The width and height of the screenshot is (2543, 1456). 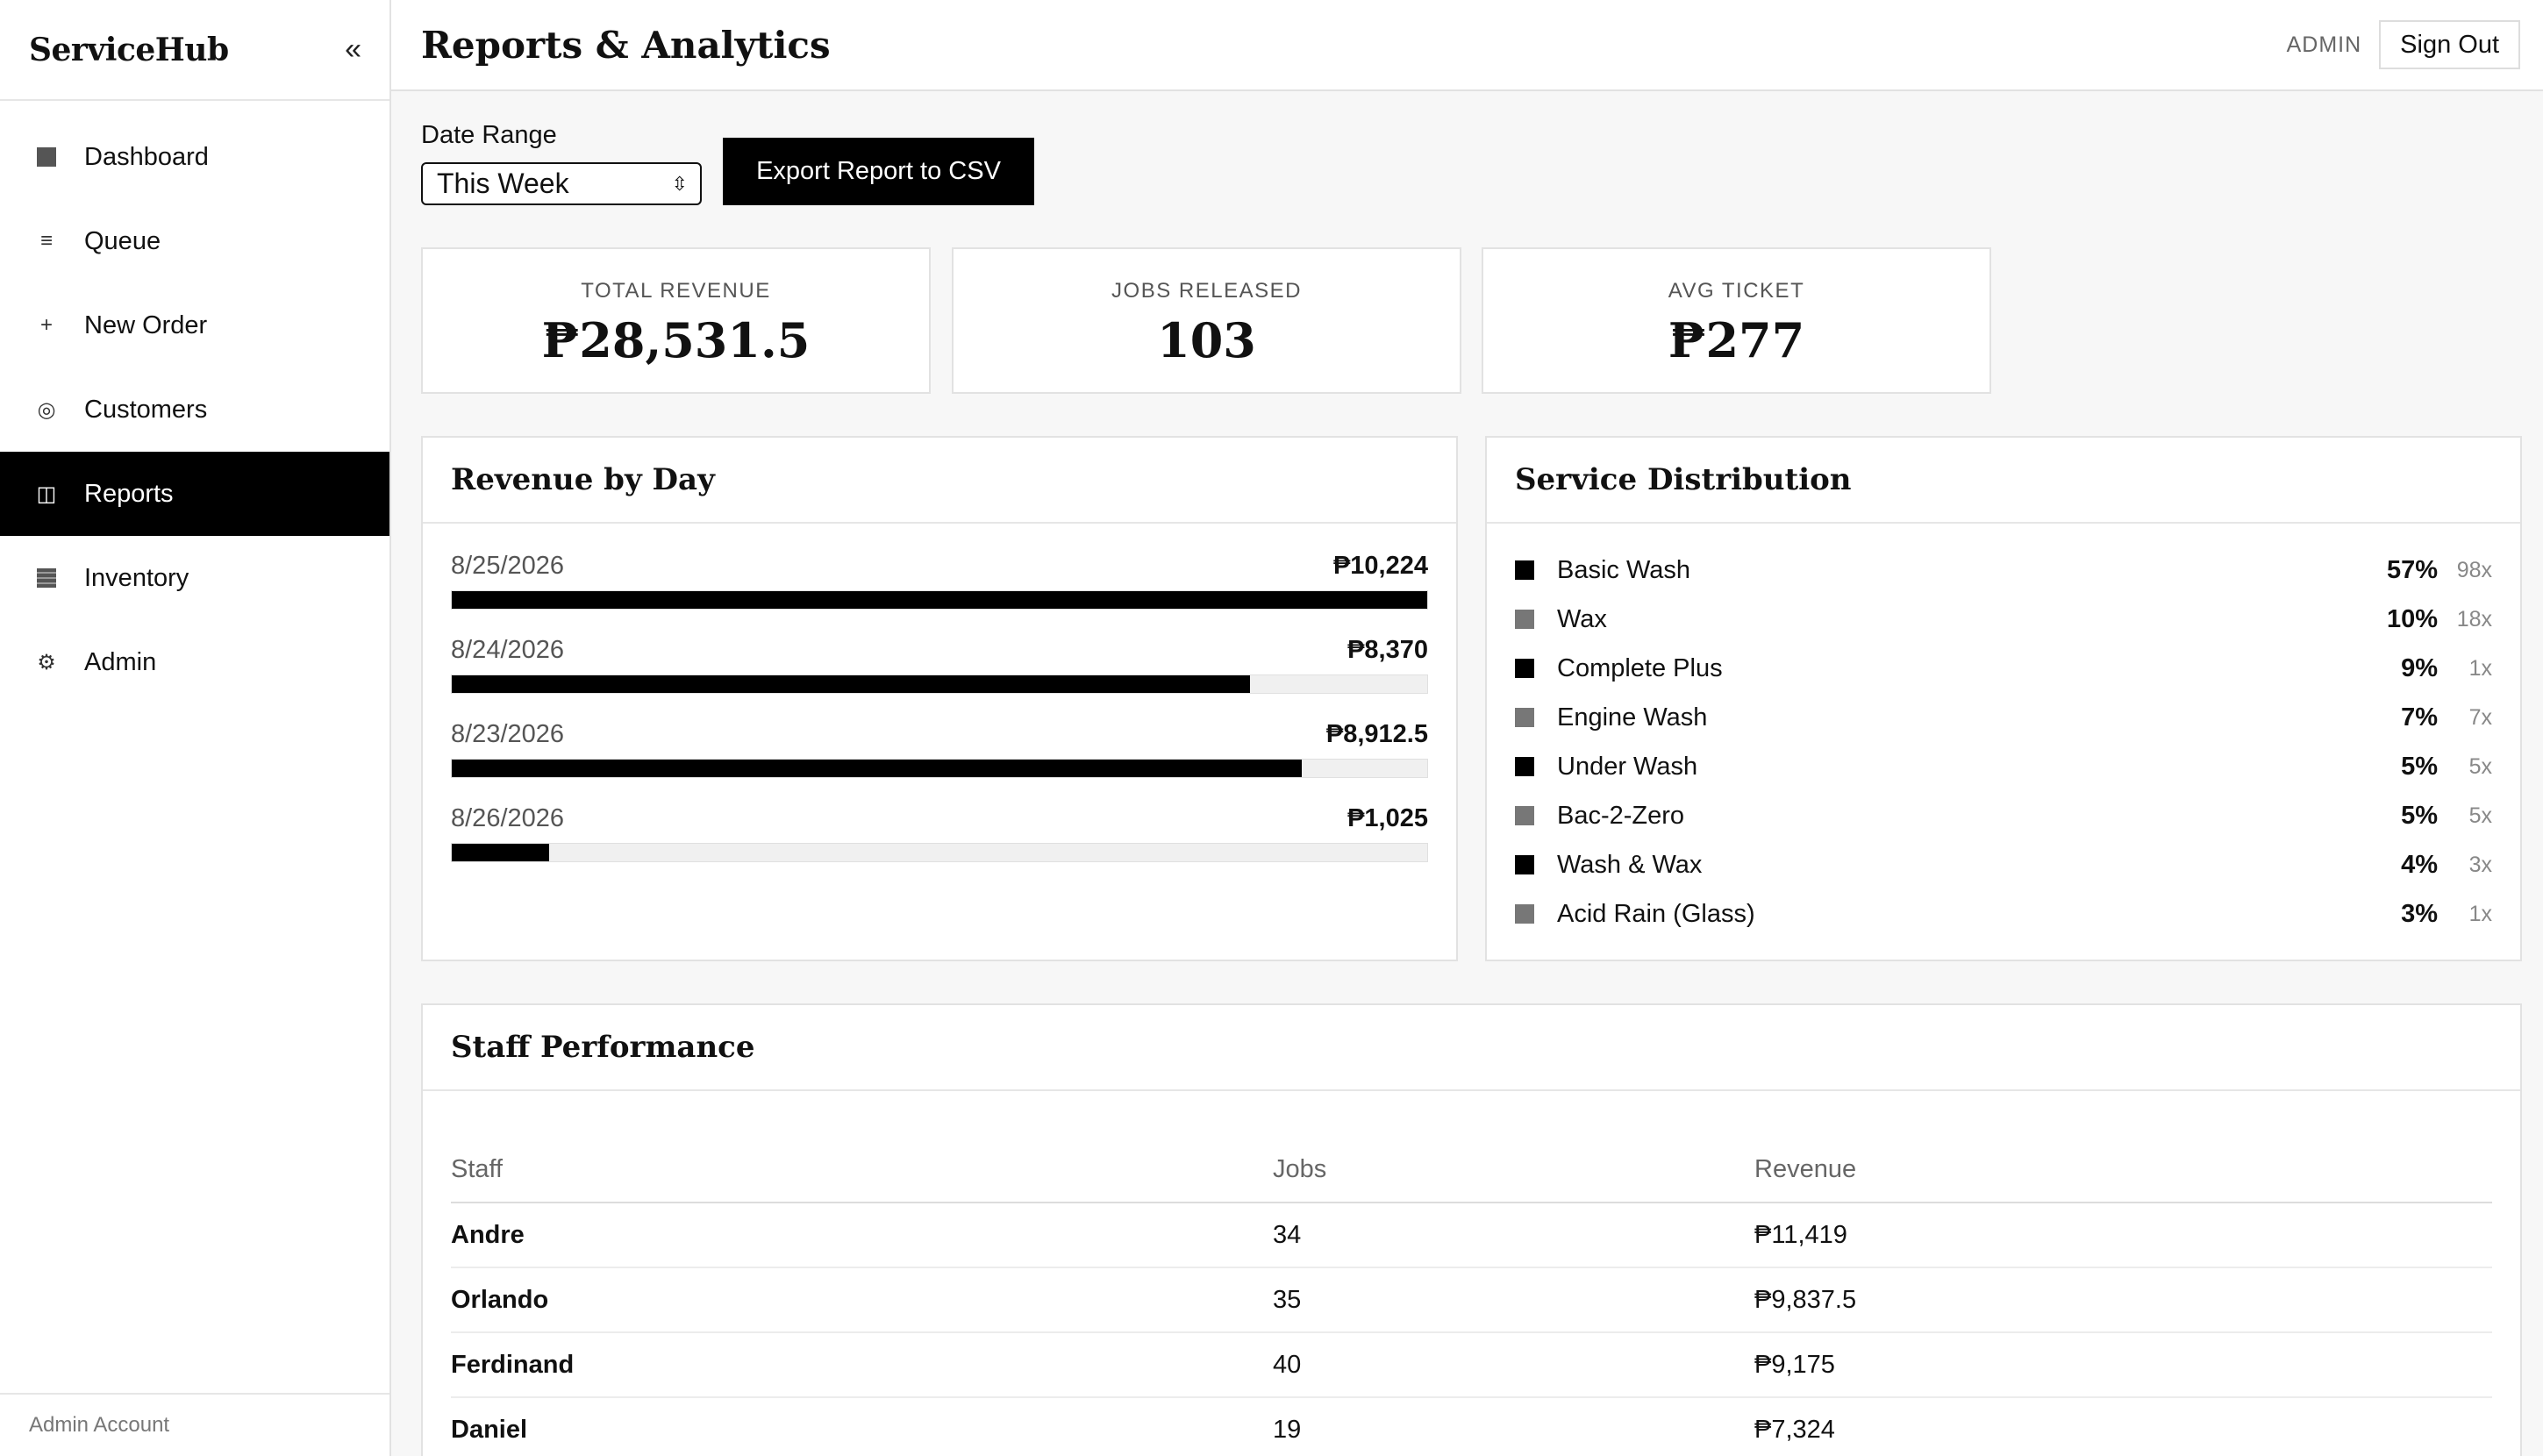 I want to click on service-name: Engine Wash, so click(x=1632, y=717).